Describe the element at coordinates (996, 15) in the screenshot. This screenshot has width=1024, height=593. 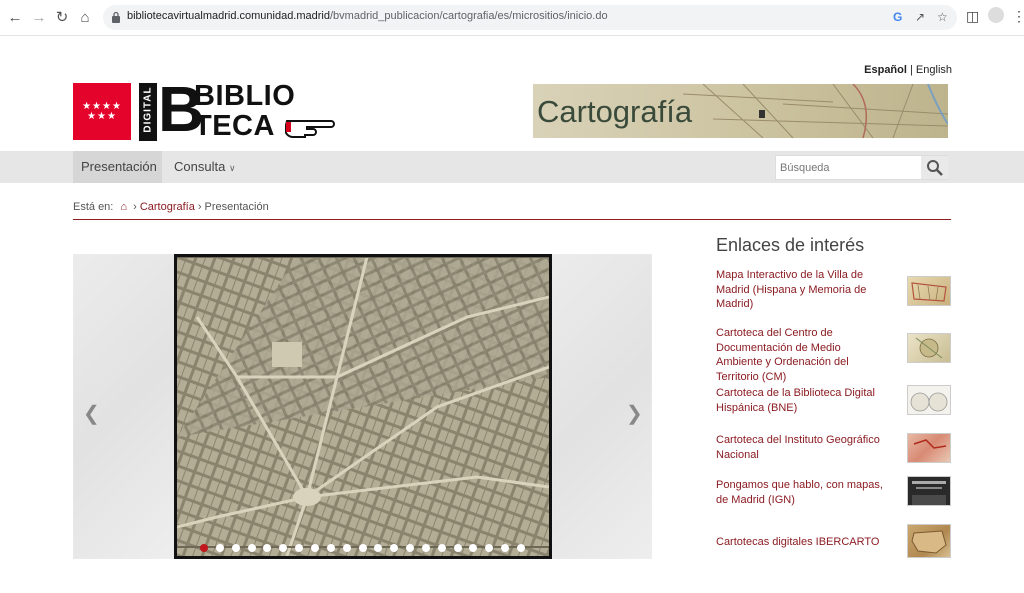
I see `profile-avatar` at that location.